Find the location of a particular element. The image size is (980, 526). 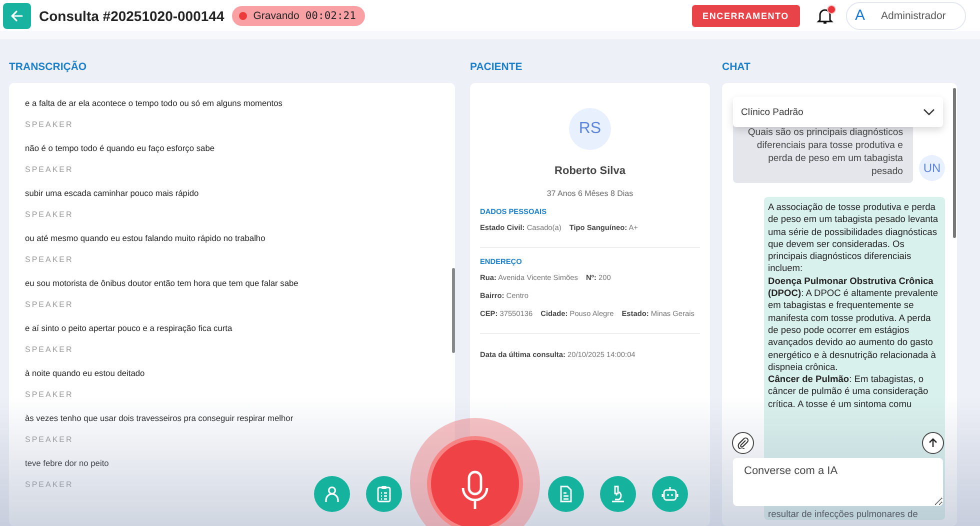

transcript-line: eu sou motorista de ônibus doutor então tem hora que tem que falar sabe is located at coordinates (162, 283).